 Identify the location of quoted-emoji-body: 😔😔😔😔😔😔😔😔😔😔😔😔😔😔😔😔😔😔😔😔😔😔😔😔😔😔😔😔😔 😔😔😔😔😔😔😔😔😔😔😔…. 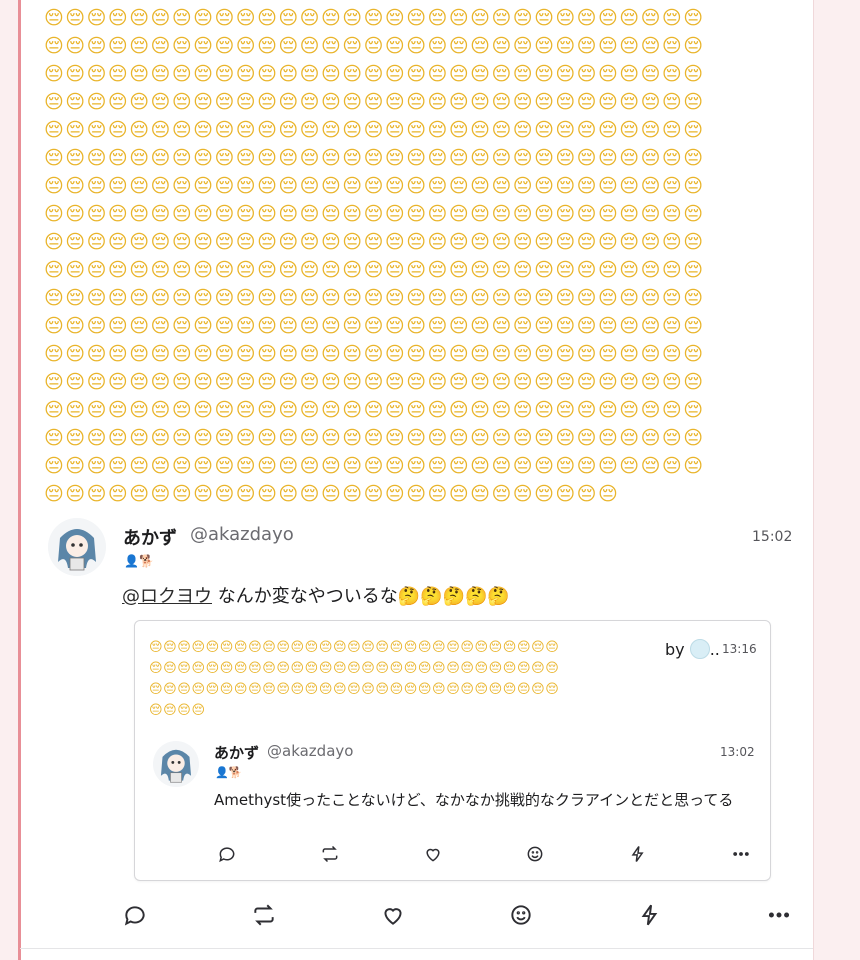
(399, 679).